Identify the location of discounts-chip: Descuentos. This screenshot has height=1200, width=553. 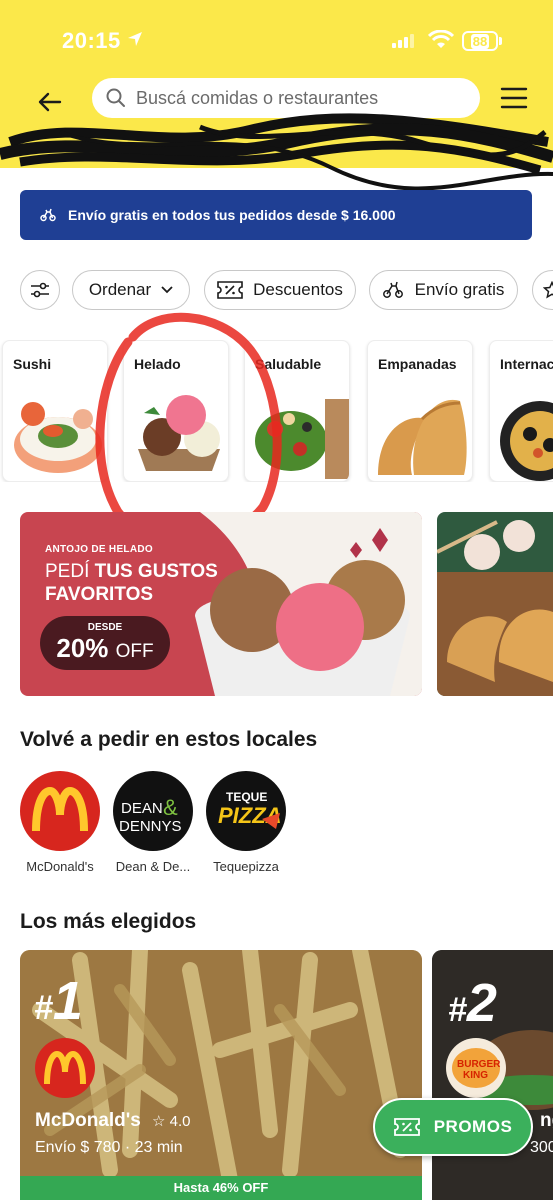
(280, 290).